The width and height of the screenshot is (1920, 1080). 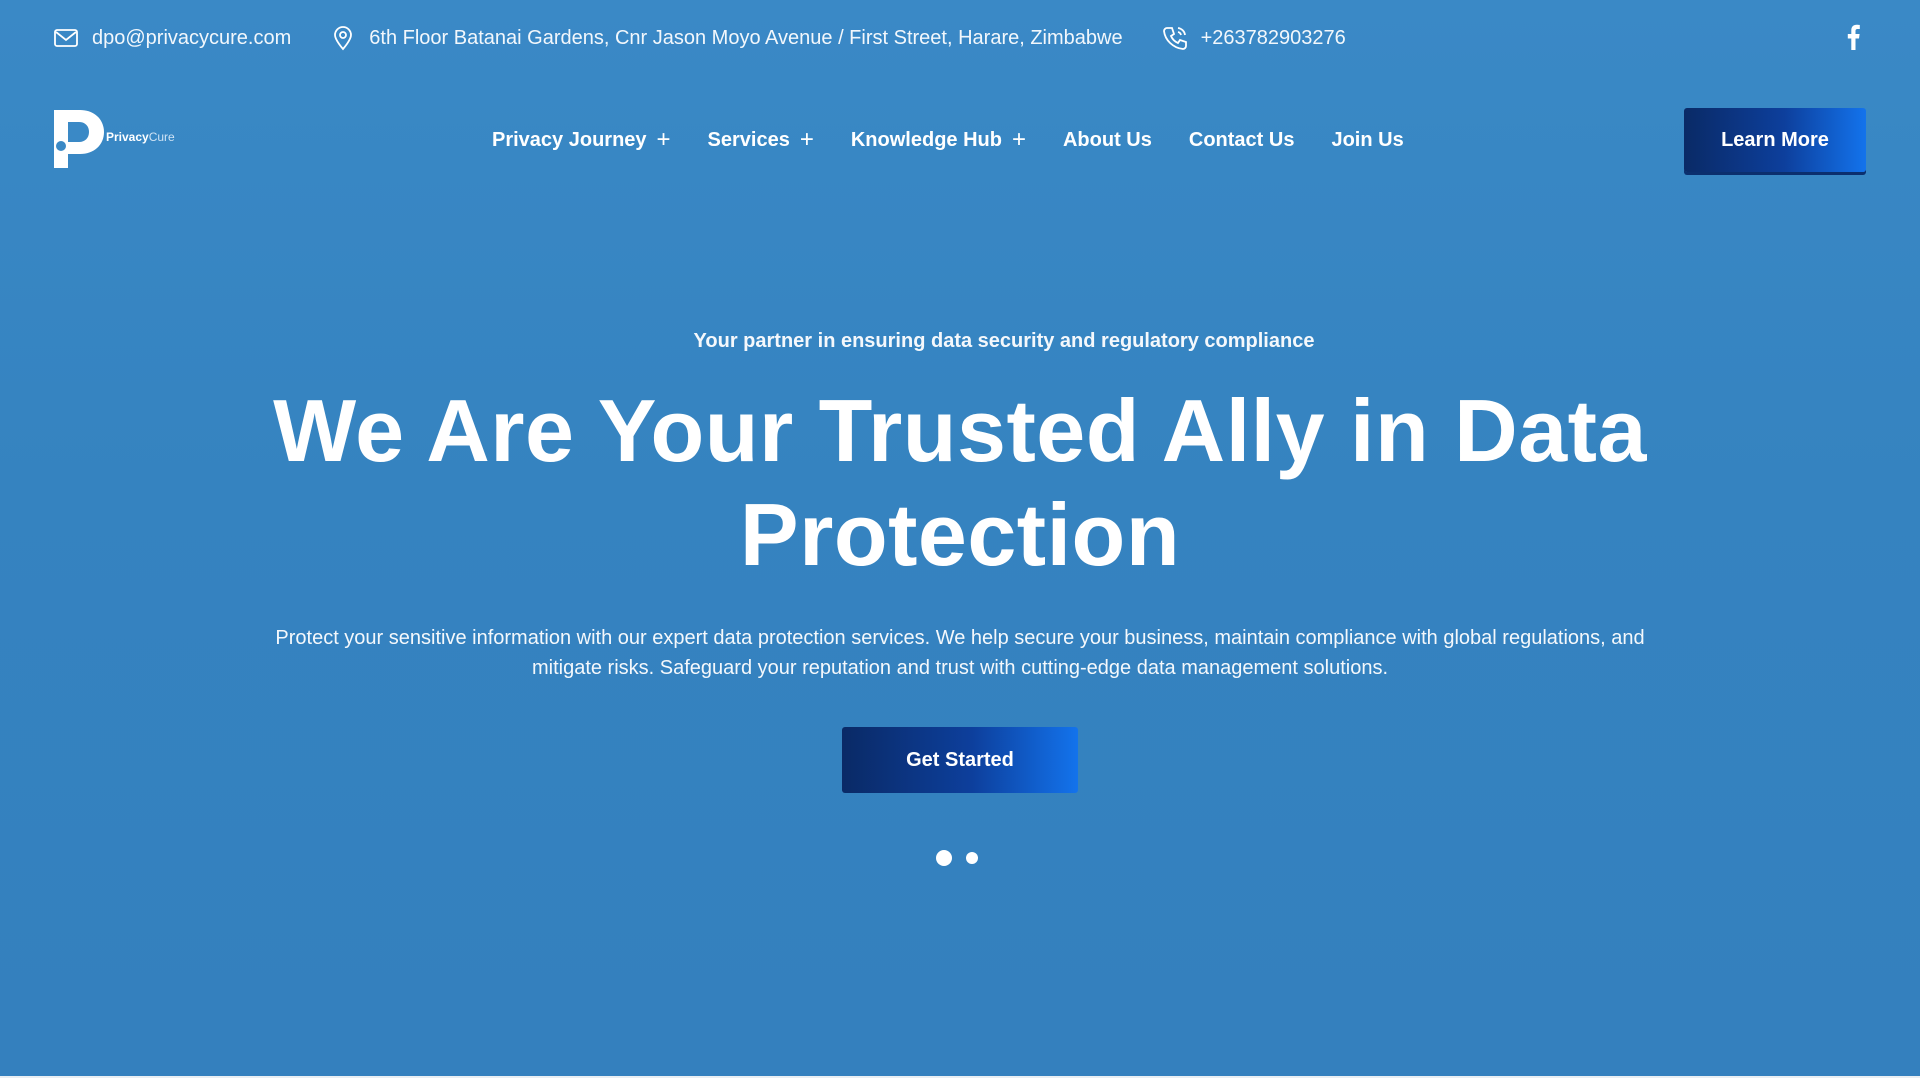 I want to click on nav-item-services: Services +, so click(x=760, y=139).